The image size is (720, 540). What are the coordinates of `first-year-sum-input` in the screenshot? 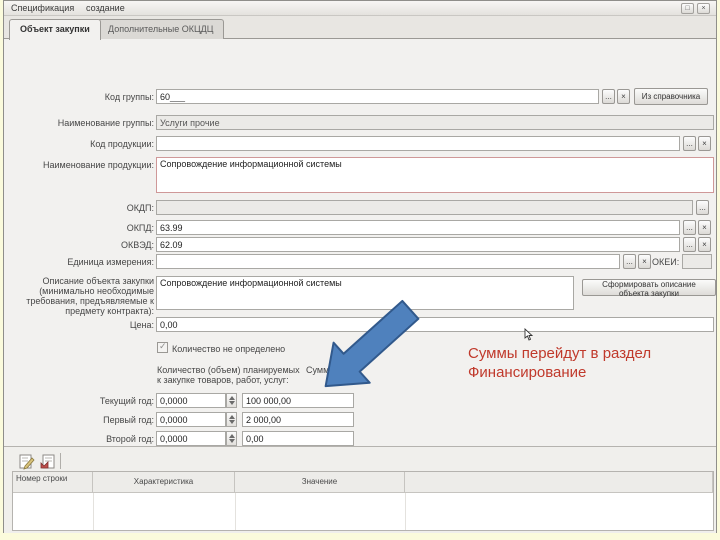 It's located at (298, 419).